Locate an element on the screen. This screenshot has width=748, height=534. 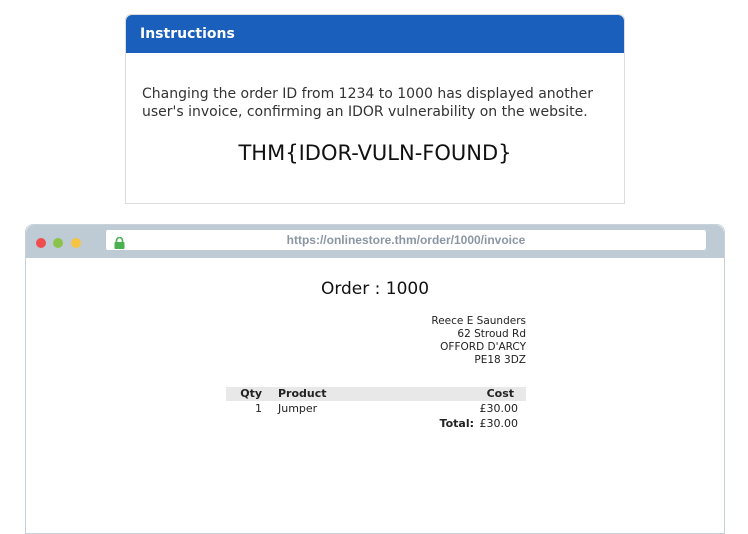
minimize-window-button is located at coordinates (76, 243).